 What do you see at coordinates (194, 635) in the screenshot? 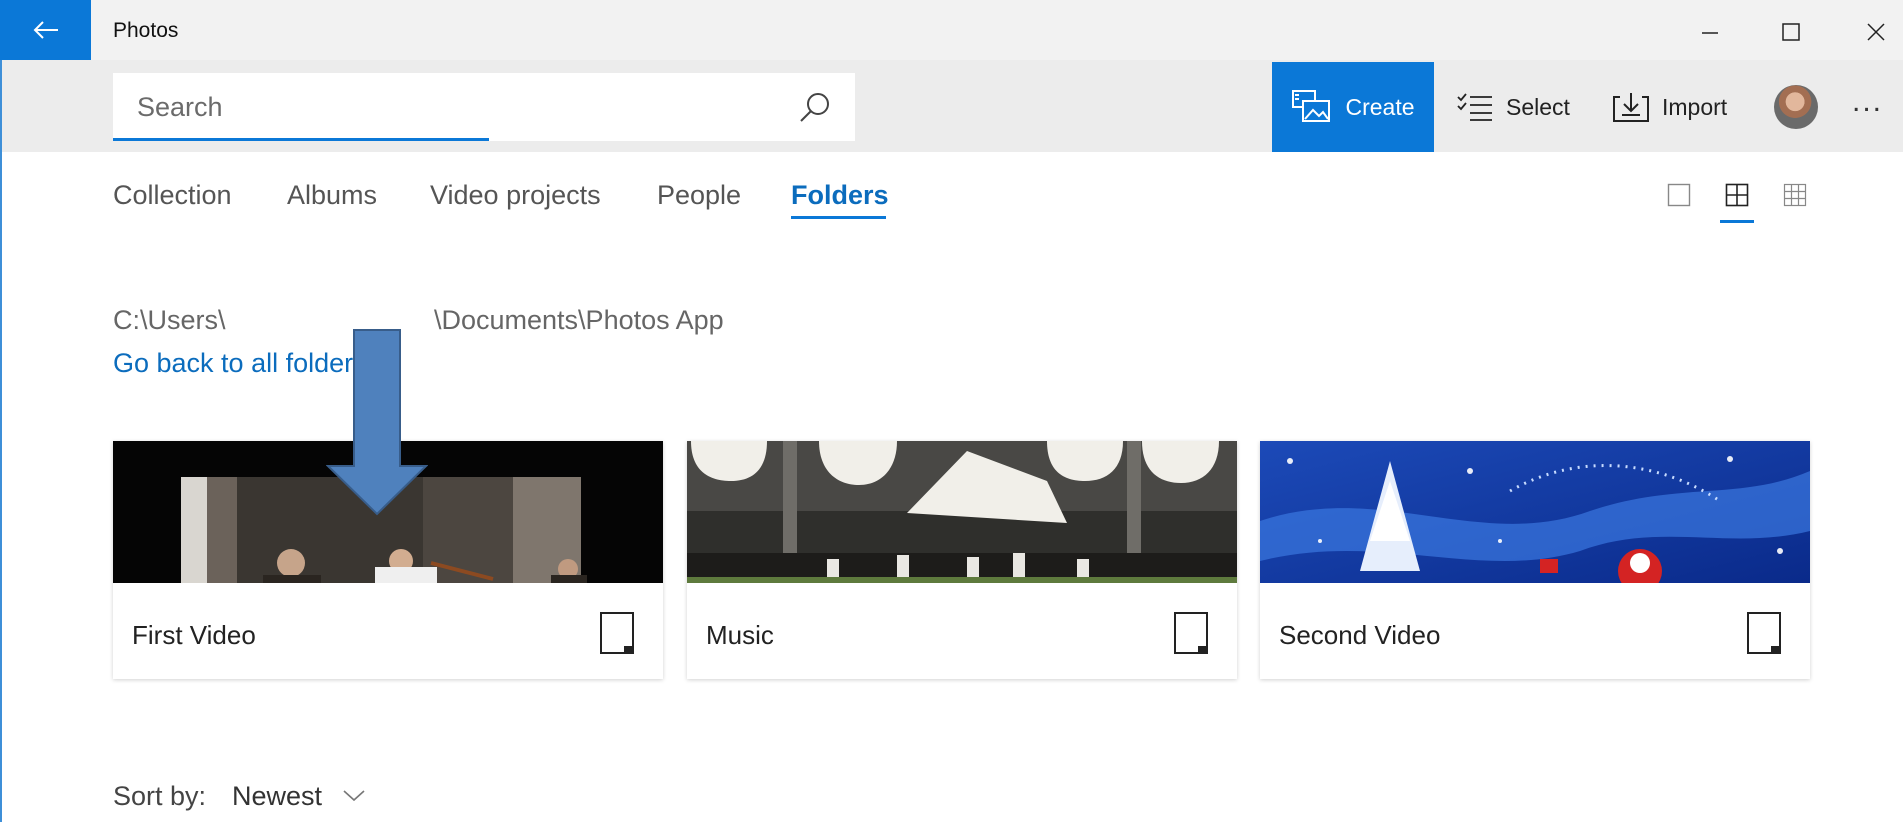
I see `folder-name: First Video` at bounding box center [194, 635].